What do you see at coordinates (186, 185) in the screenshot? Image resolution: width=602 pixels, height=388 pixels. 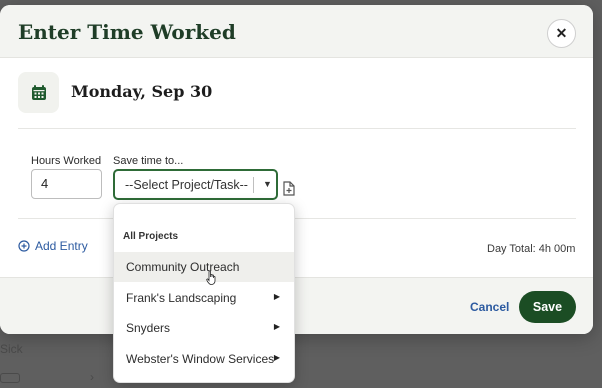 I see `project-select-value: --Select Project/Task--` at bounding box center [186, 185].